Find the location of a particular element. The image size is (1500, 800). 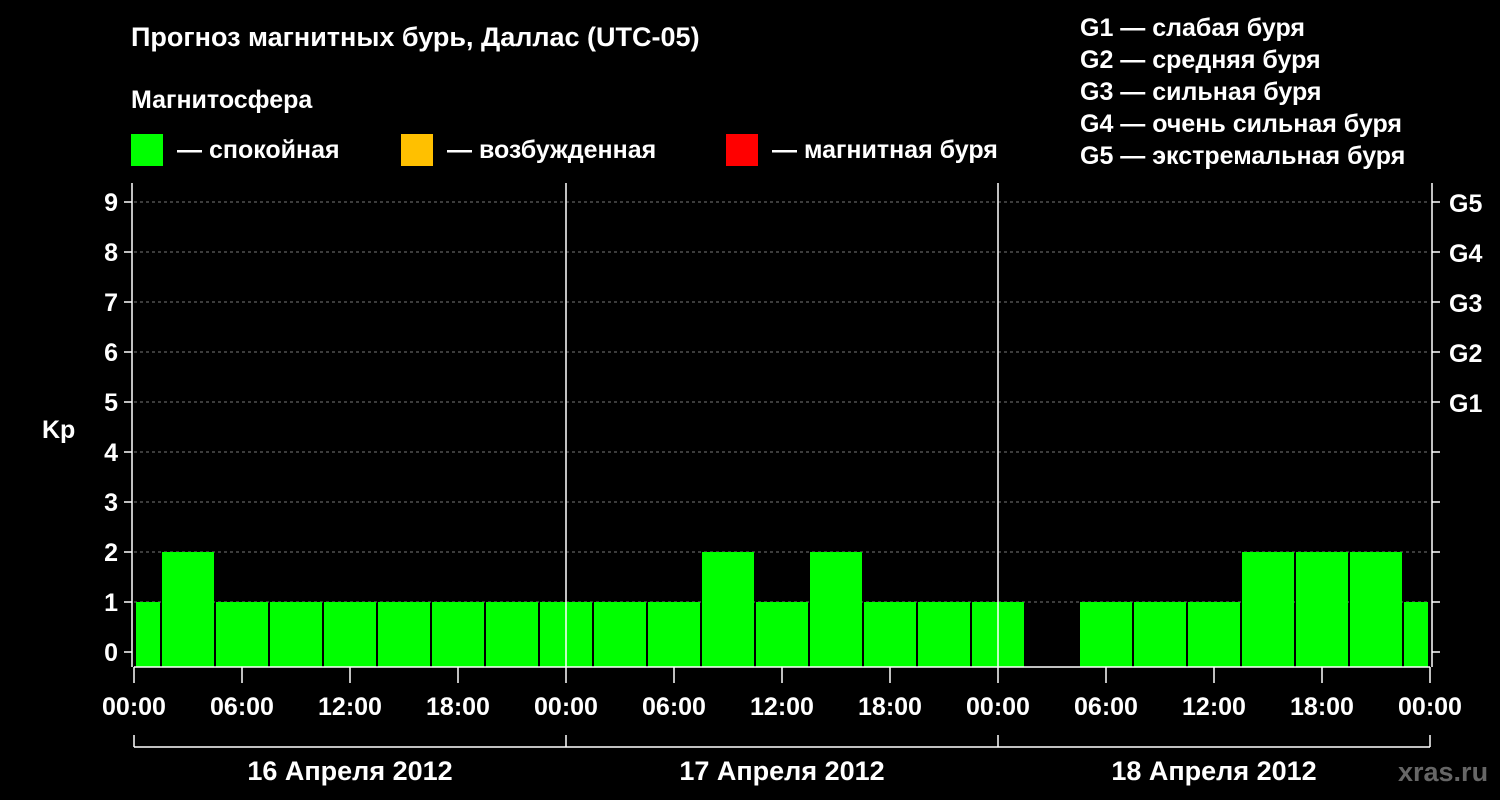

y-tick-label: 1 is located at coordinates (111, 603).